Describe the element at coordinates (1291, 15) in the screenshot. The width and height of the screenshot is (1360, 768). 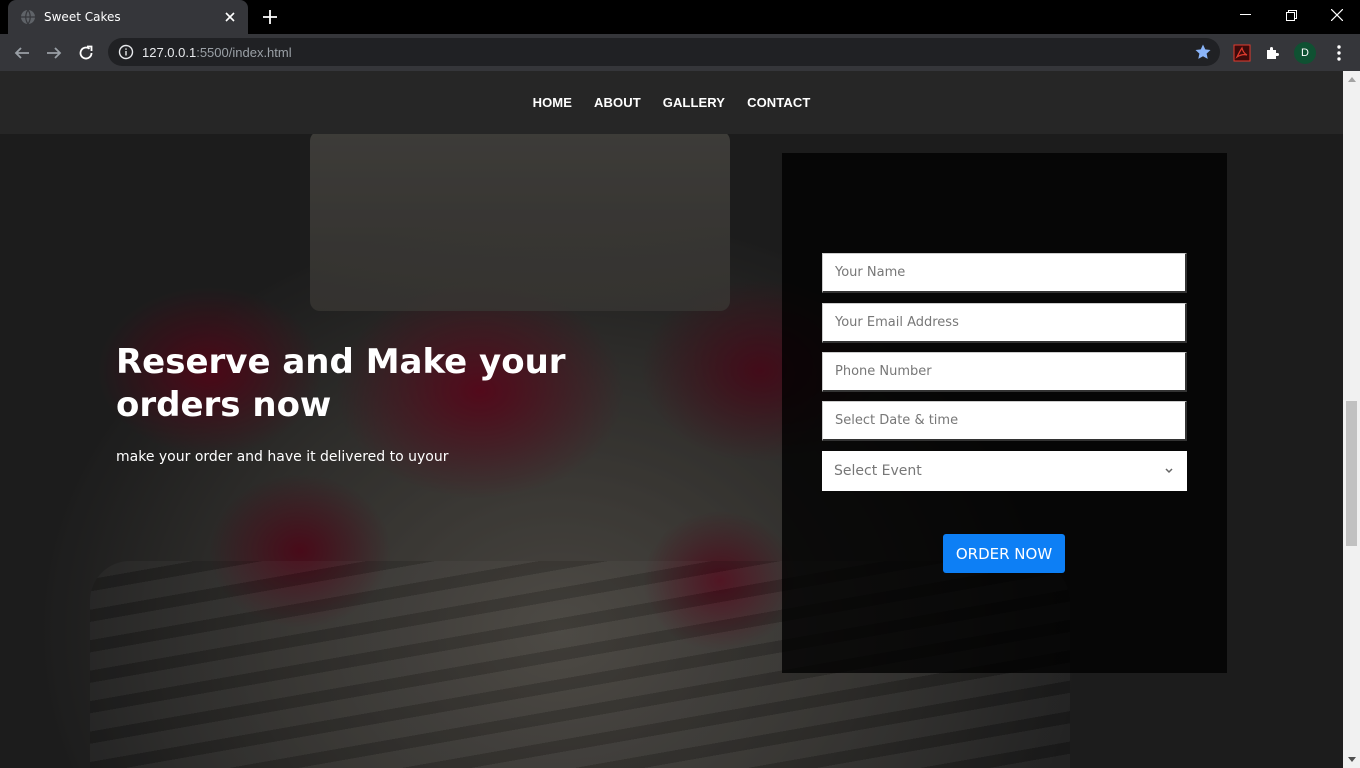
I see `restore-icon` at that location.